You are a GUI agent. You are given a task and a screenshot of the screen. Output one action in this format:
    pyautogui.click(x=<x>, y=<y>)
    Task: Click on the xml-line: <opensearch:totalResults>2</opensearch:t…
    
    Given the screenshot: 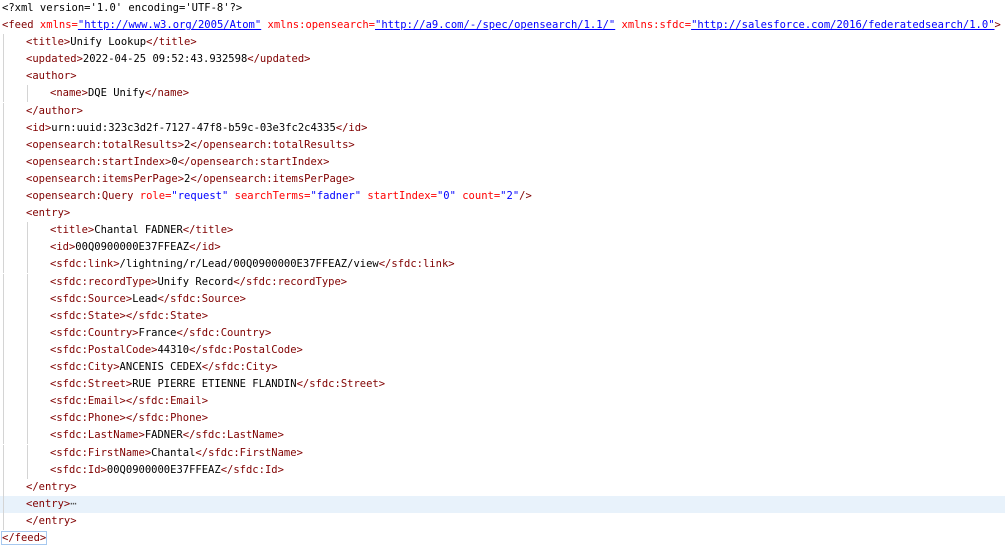 What is the action you would take?
    pyautogui.click(x=502, y=145)
    